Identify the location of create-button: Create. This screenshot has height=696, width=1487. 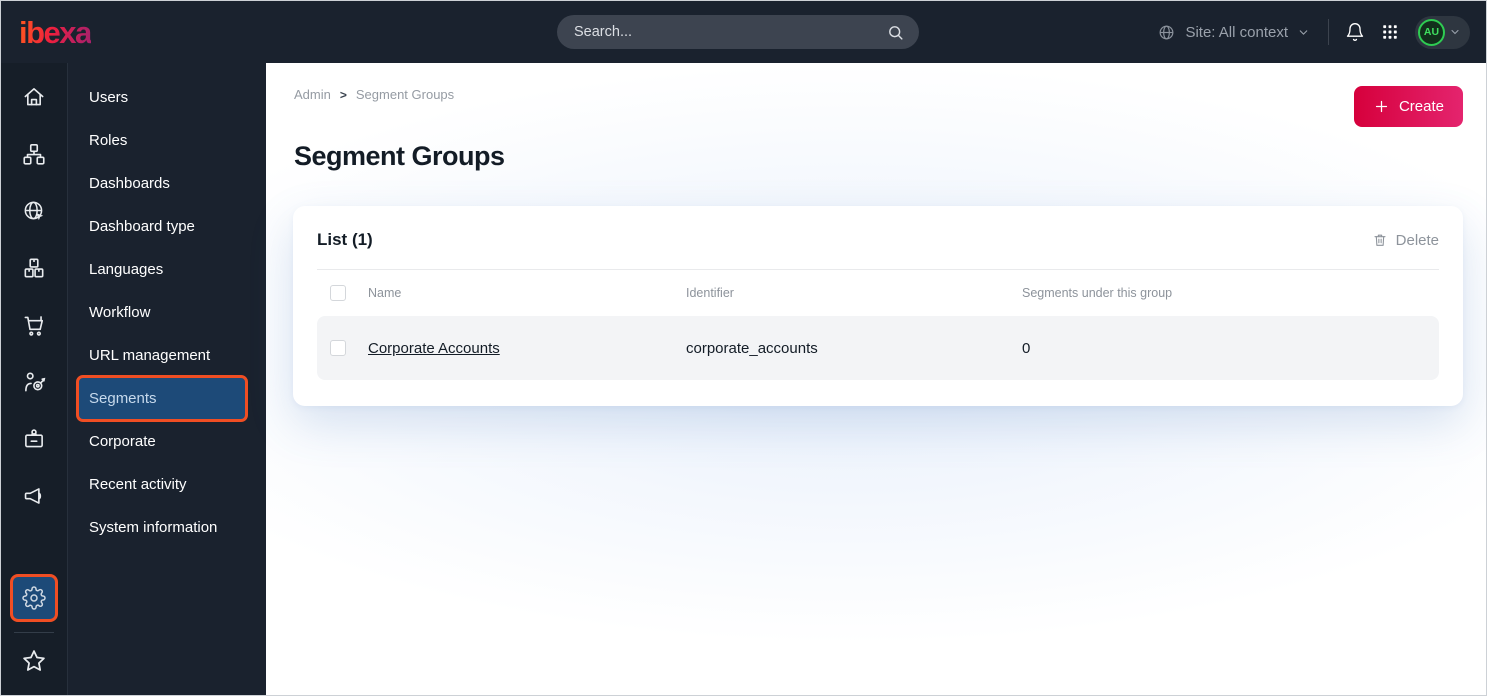
(1408, 106).